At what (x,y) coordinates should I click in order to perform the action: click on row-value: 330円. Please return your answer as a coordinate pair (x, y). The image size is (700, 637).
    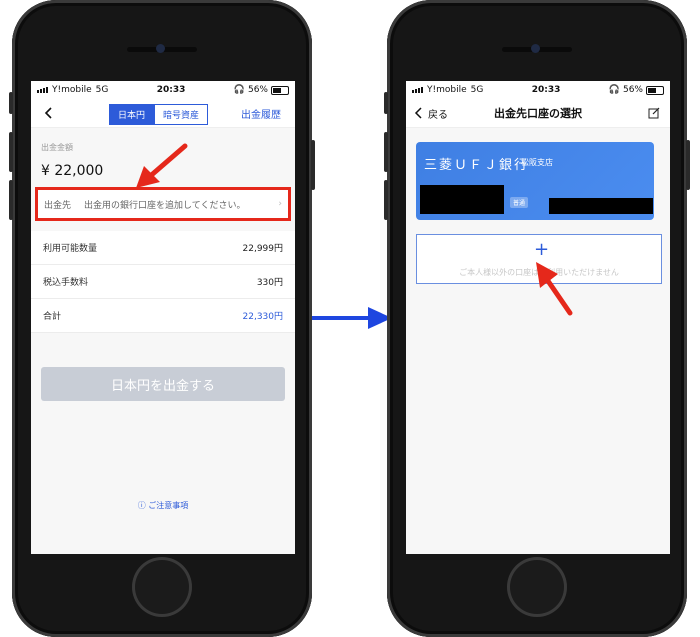
    Looking at the image, I should click on (269, 283).